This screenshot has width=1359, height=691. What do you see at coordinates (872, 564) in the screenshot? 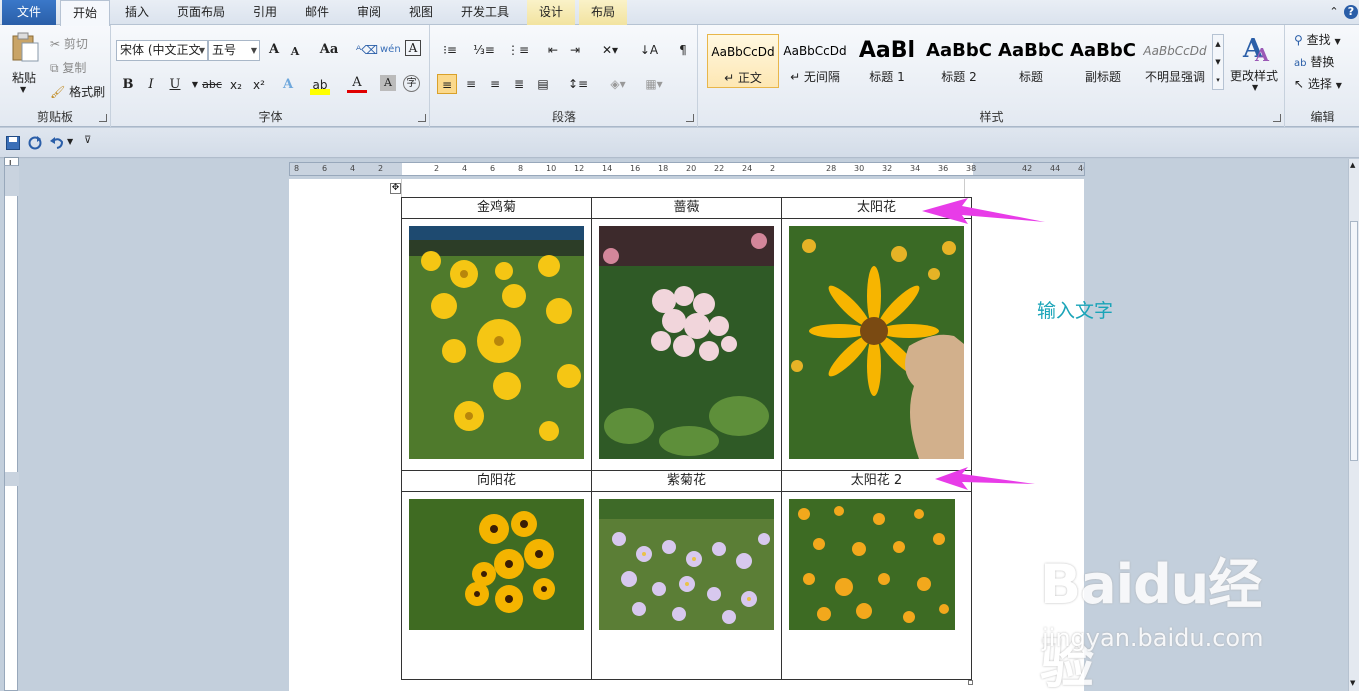
I see `sunflower-field-photo` at bounding box center [872, 564].